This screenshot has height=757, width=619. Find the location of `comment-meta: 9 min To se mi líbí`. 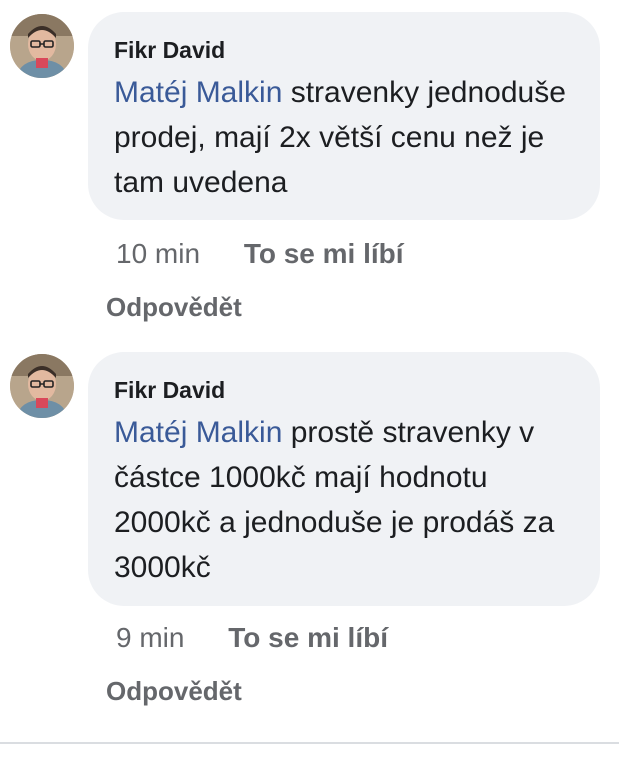

comment-meta: 9 min To se mi líbí is located at coordinates (252, 638).